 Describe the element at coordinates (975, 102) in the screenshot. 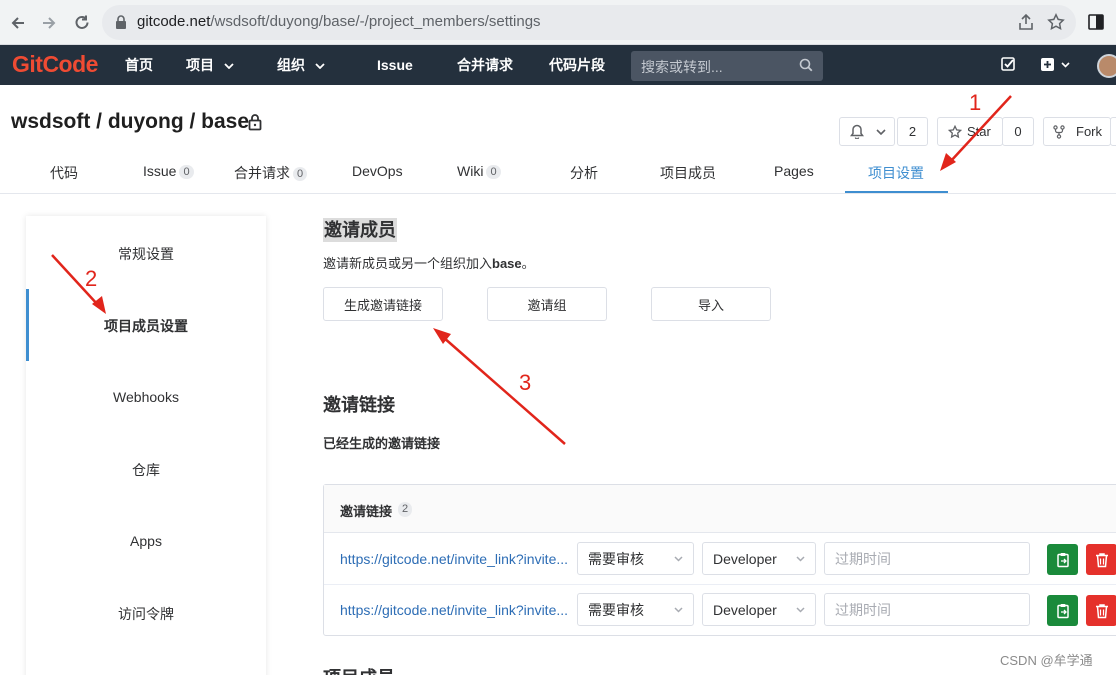

I see `annotation-number-1: 1` at that location.